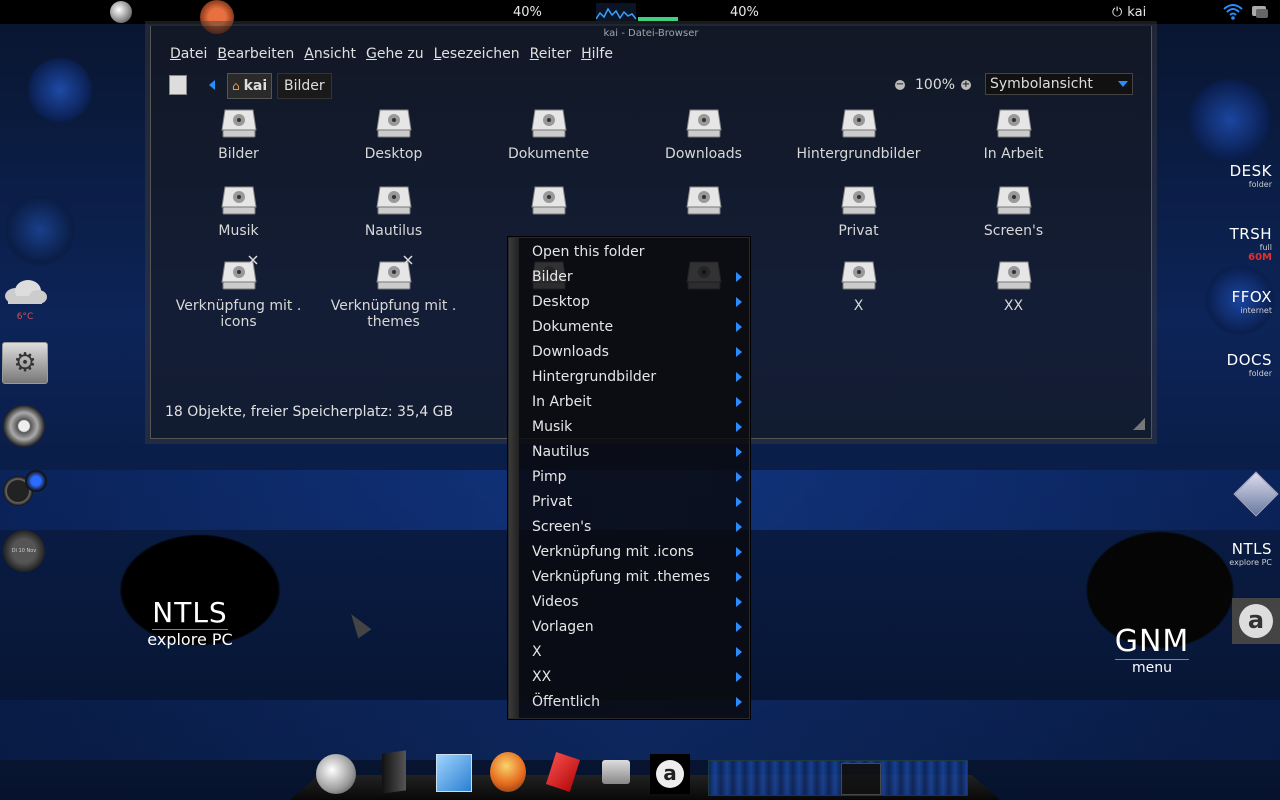  Describe the element at coordinates (550, 57) in the screenshot. I see `menu-reiter: Reiter` at that location.